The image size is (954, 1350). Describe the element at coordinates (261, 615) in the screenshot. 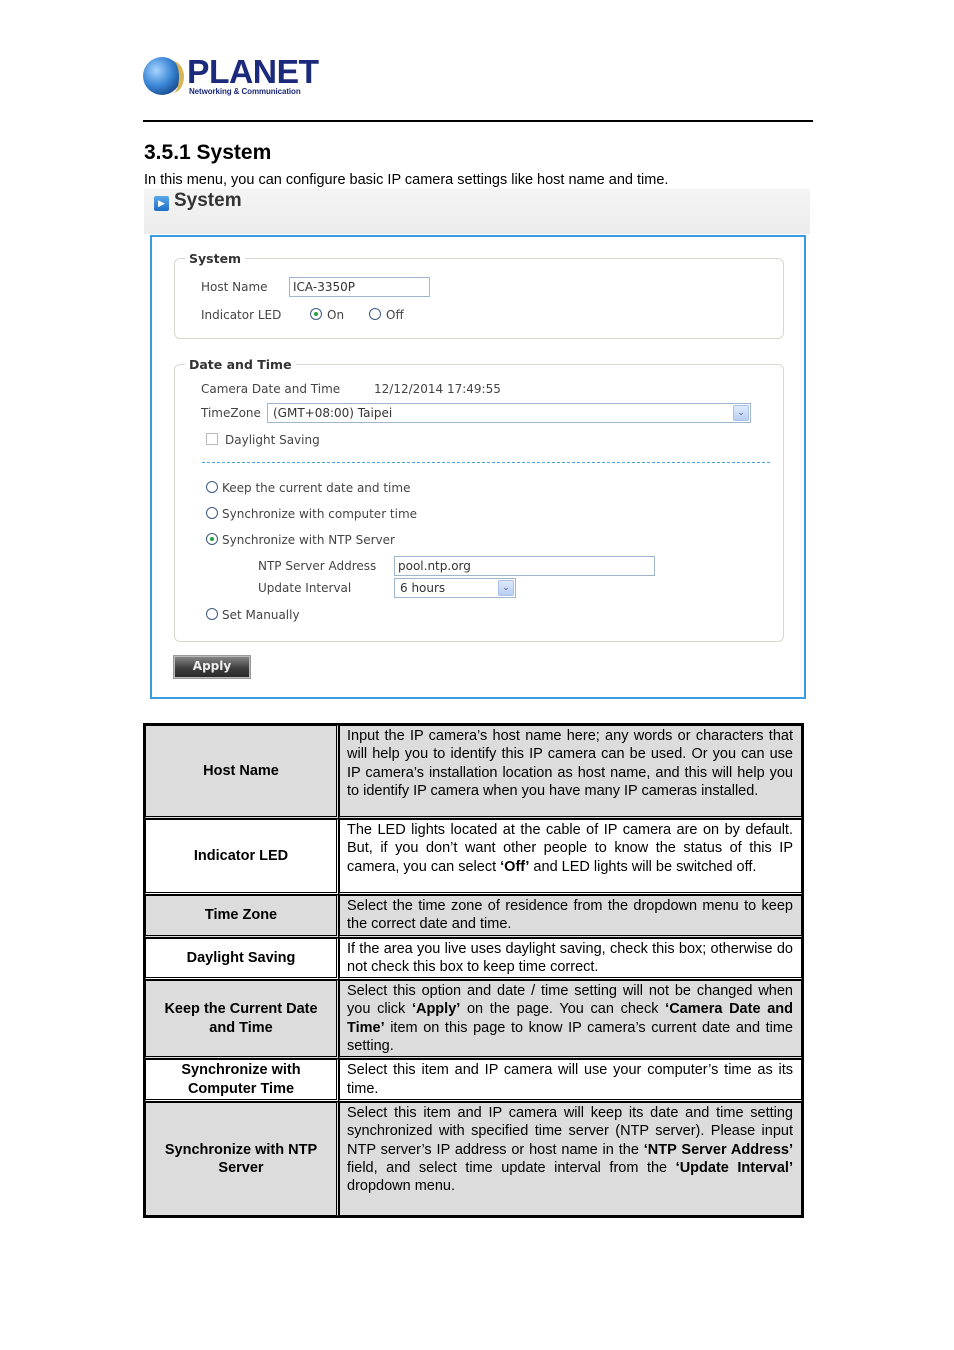

I see `set-manually-label: Set Manually` at that location.